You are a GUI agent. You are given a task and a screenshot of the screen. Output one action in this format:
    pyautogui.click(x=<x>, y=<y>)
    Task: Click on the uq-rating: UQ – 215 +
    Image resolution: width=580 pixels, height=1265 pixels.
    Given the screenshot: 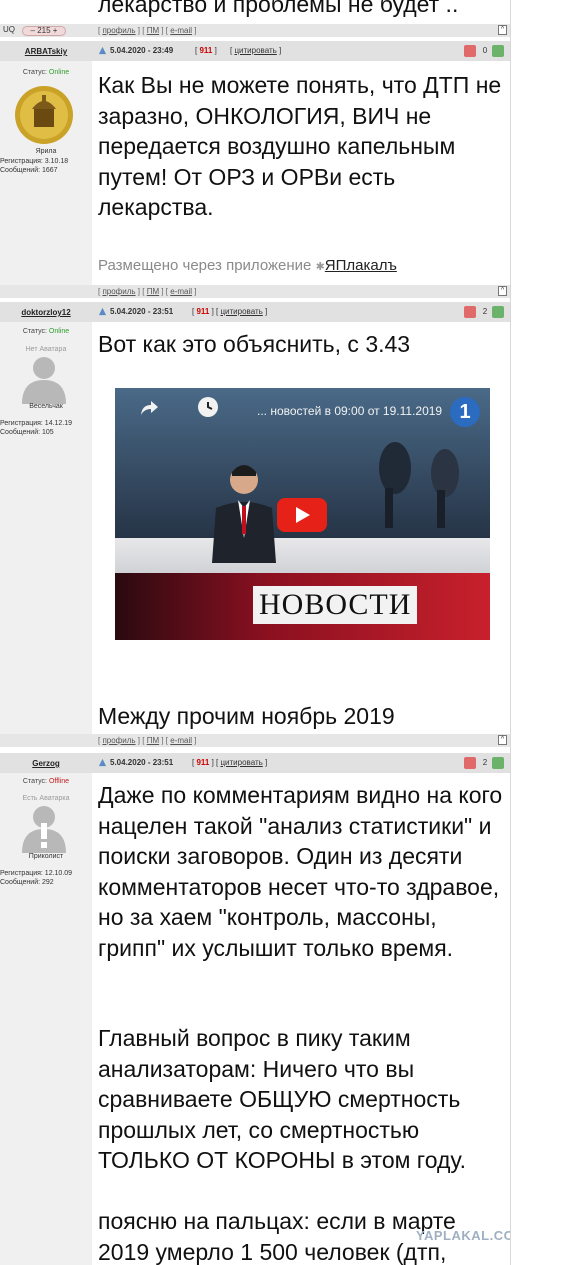 What is the action you would take?
    pyautogui.click(x=48, y=30)
    